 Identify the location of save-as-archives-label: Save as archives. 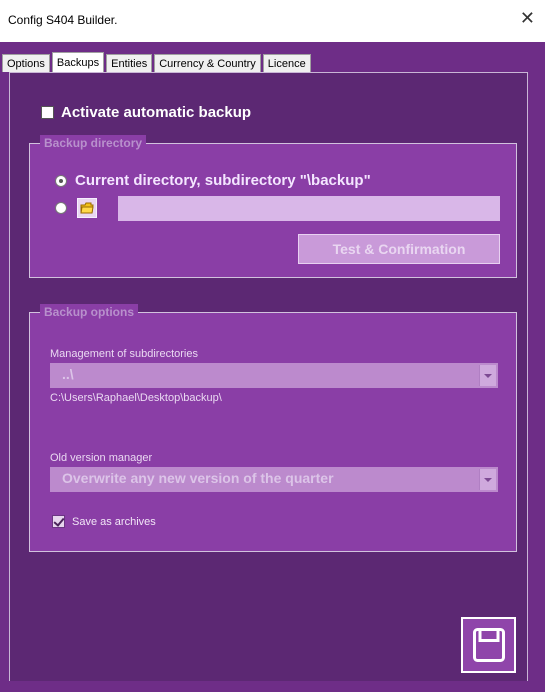
(114, 521).